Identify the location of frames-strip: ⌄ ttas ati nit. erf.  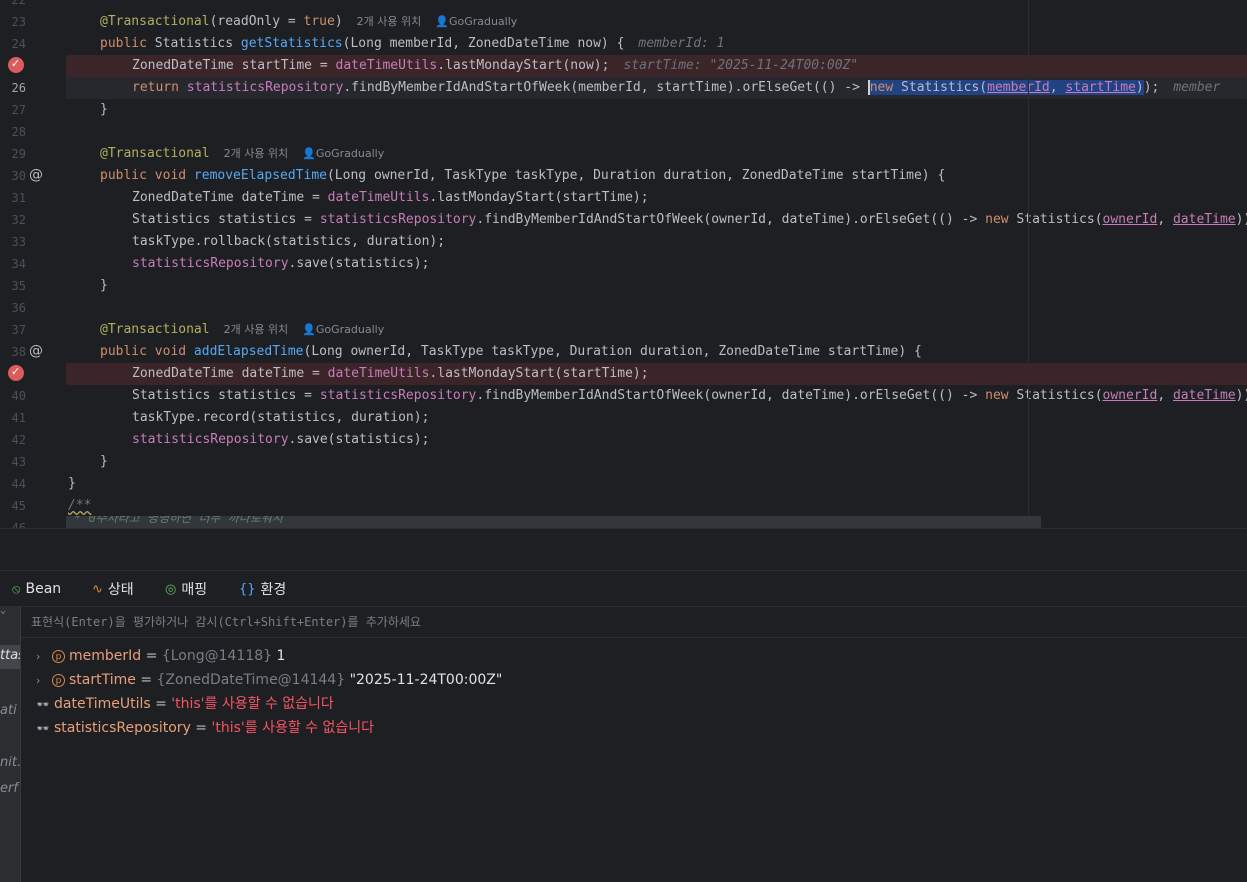
(10, 744).